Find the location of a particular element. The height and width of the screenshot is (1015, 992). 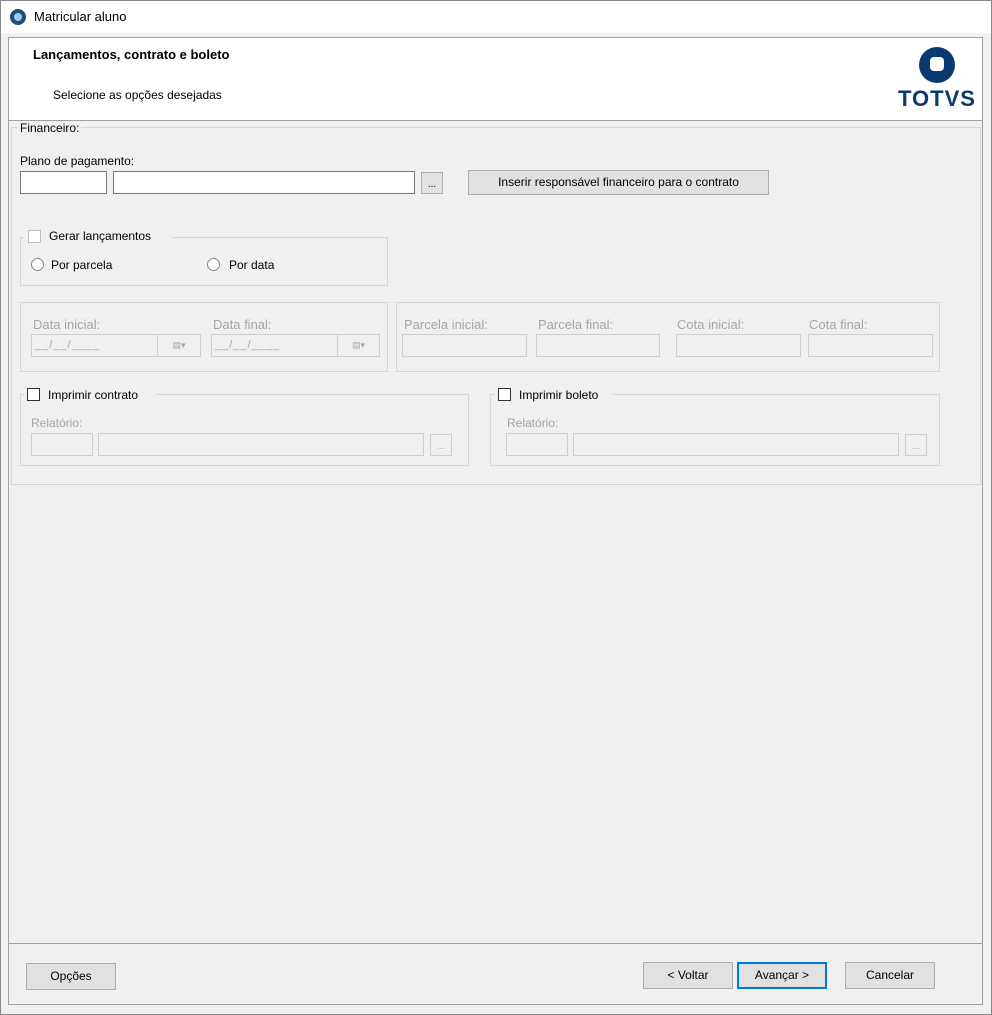

data-final-calendar-icon: ▤▾ is located at coordinates (358, 345).